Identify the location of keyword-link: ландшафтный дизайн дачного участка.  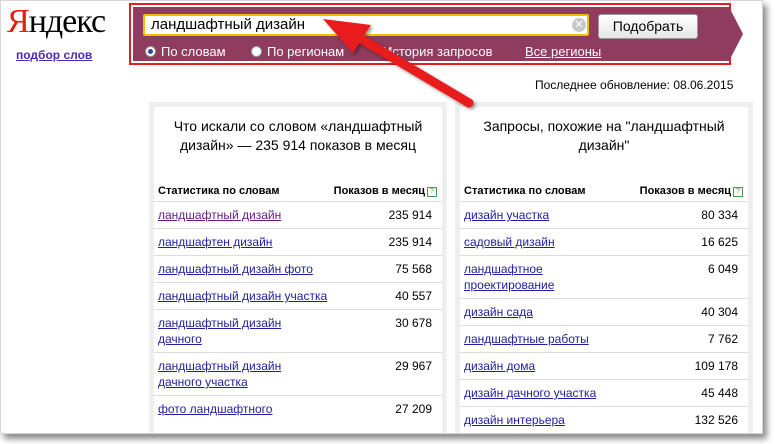
(243, 374).